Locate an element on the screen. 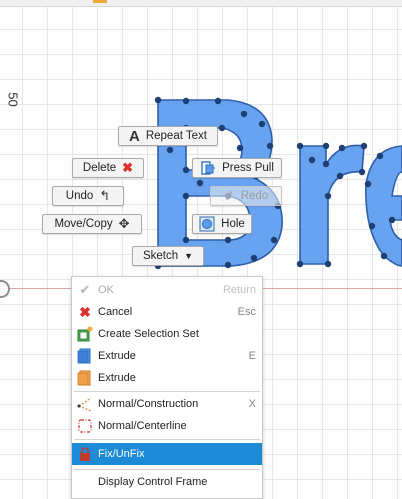 The image size is (402, 499). menu-item-cancel: ✖ Cancel Esc is located at coordinates (167, 312).